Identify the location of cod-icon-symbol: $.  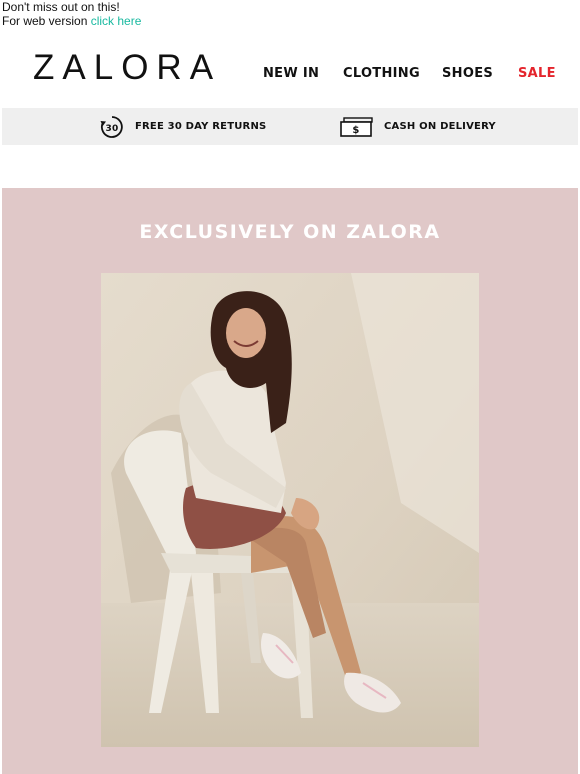
(355, 130).